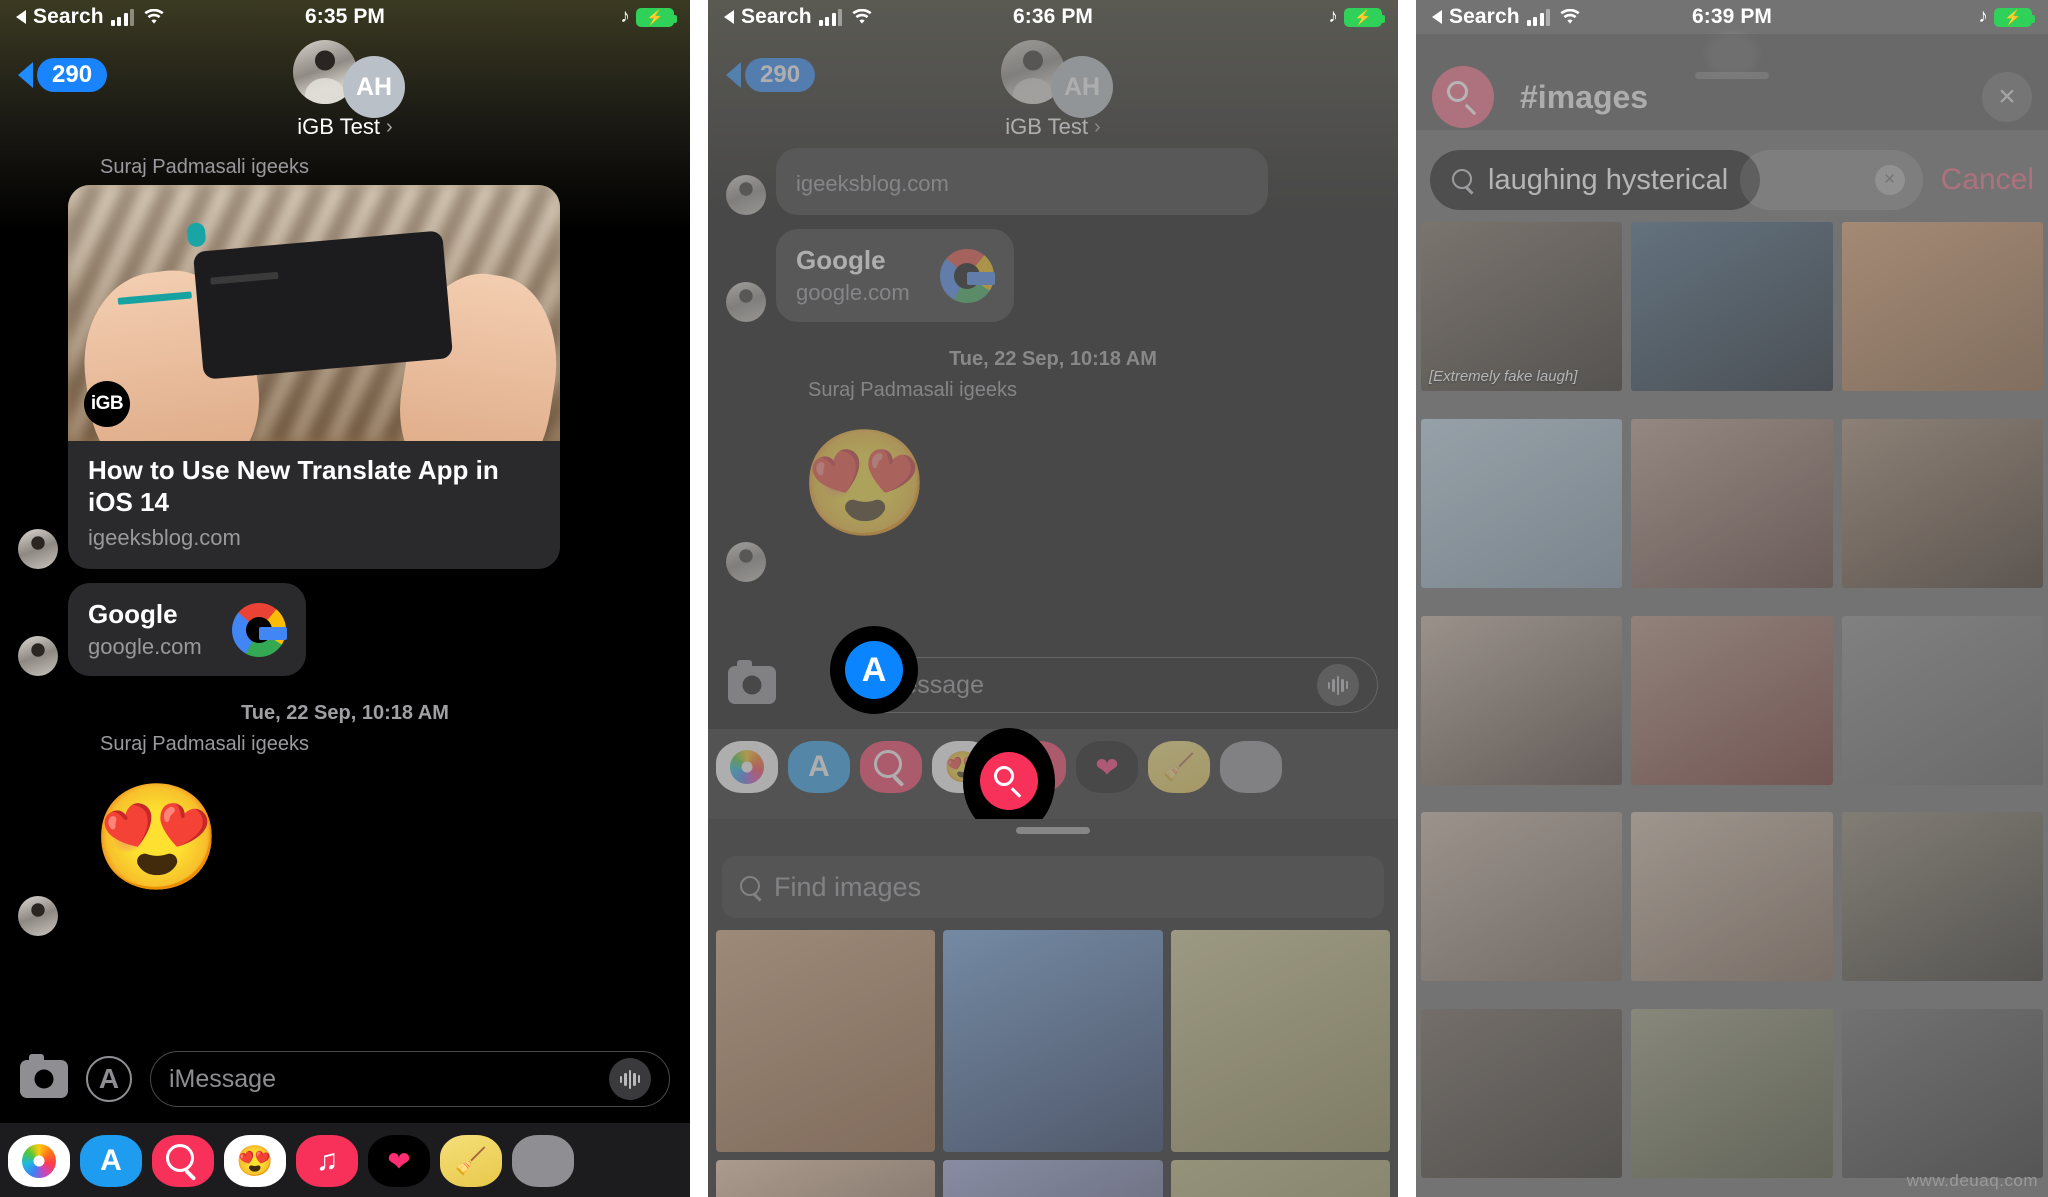  Describe the element at coordinates (1942, 503) in the screenshot. I see `image-result-man-laughing` at that location.